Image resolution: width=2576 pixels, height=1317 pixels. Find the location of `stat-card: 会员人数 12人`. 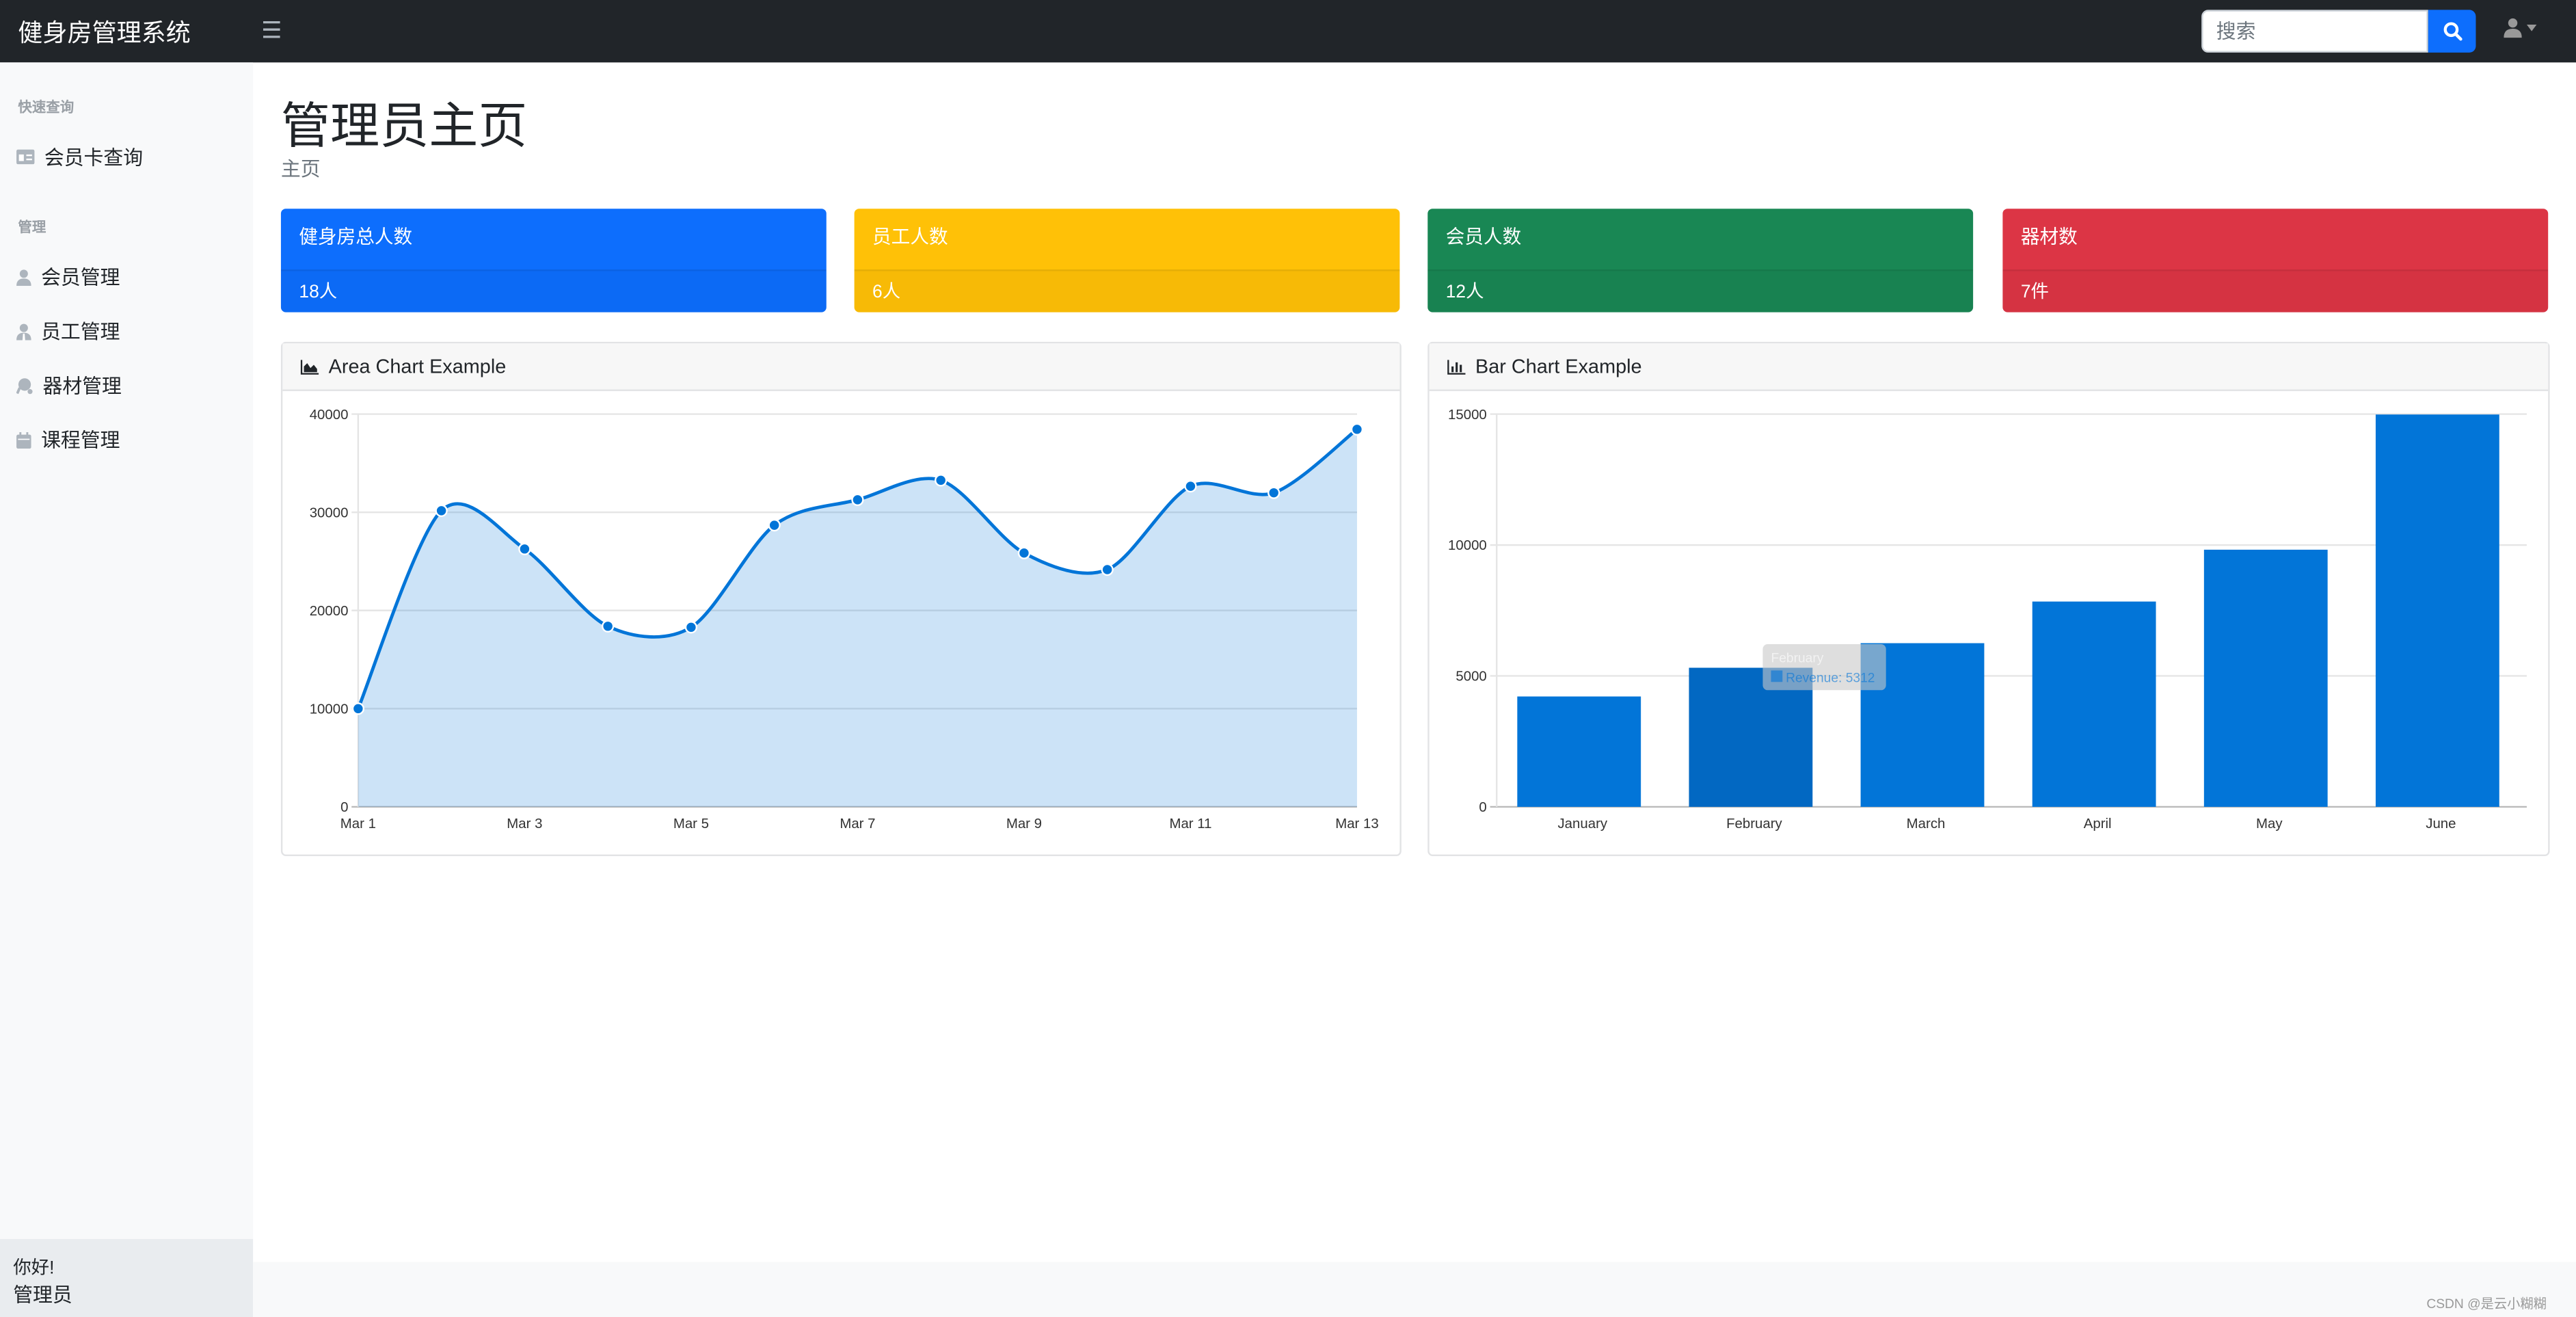

stat-card: 会员人数 12人 is located at coordinates (1700, 261).